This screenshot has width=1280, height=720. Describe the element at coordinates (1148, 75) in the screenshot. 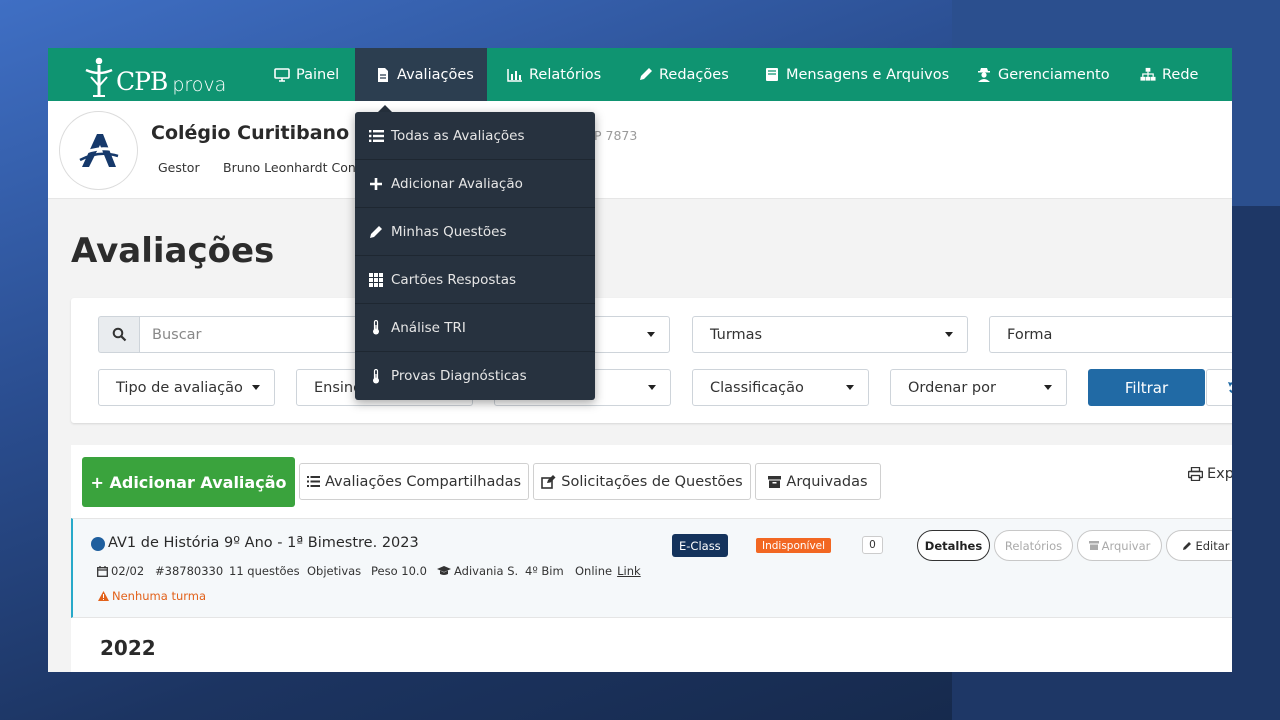

I see `sitemap-icon` at that location.